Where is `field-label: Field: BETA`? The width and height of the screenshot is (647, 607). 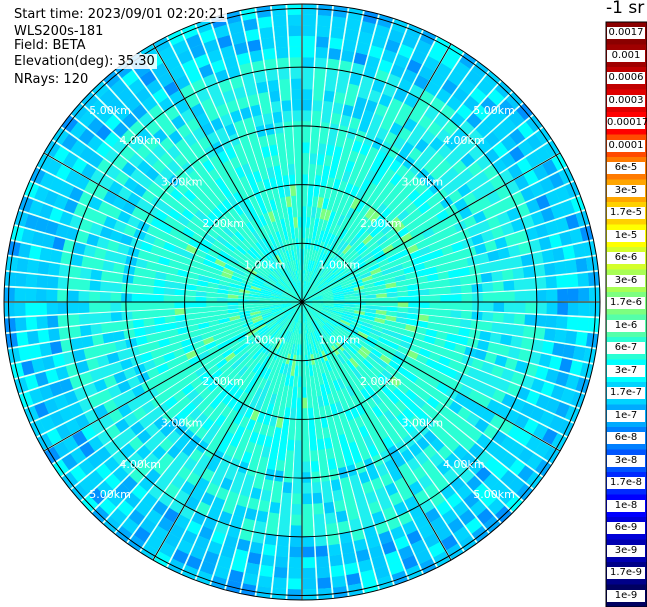
field-label: Field: BETA is located at coordinates (50, 45).